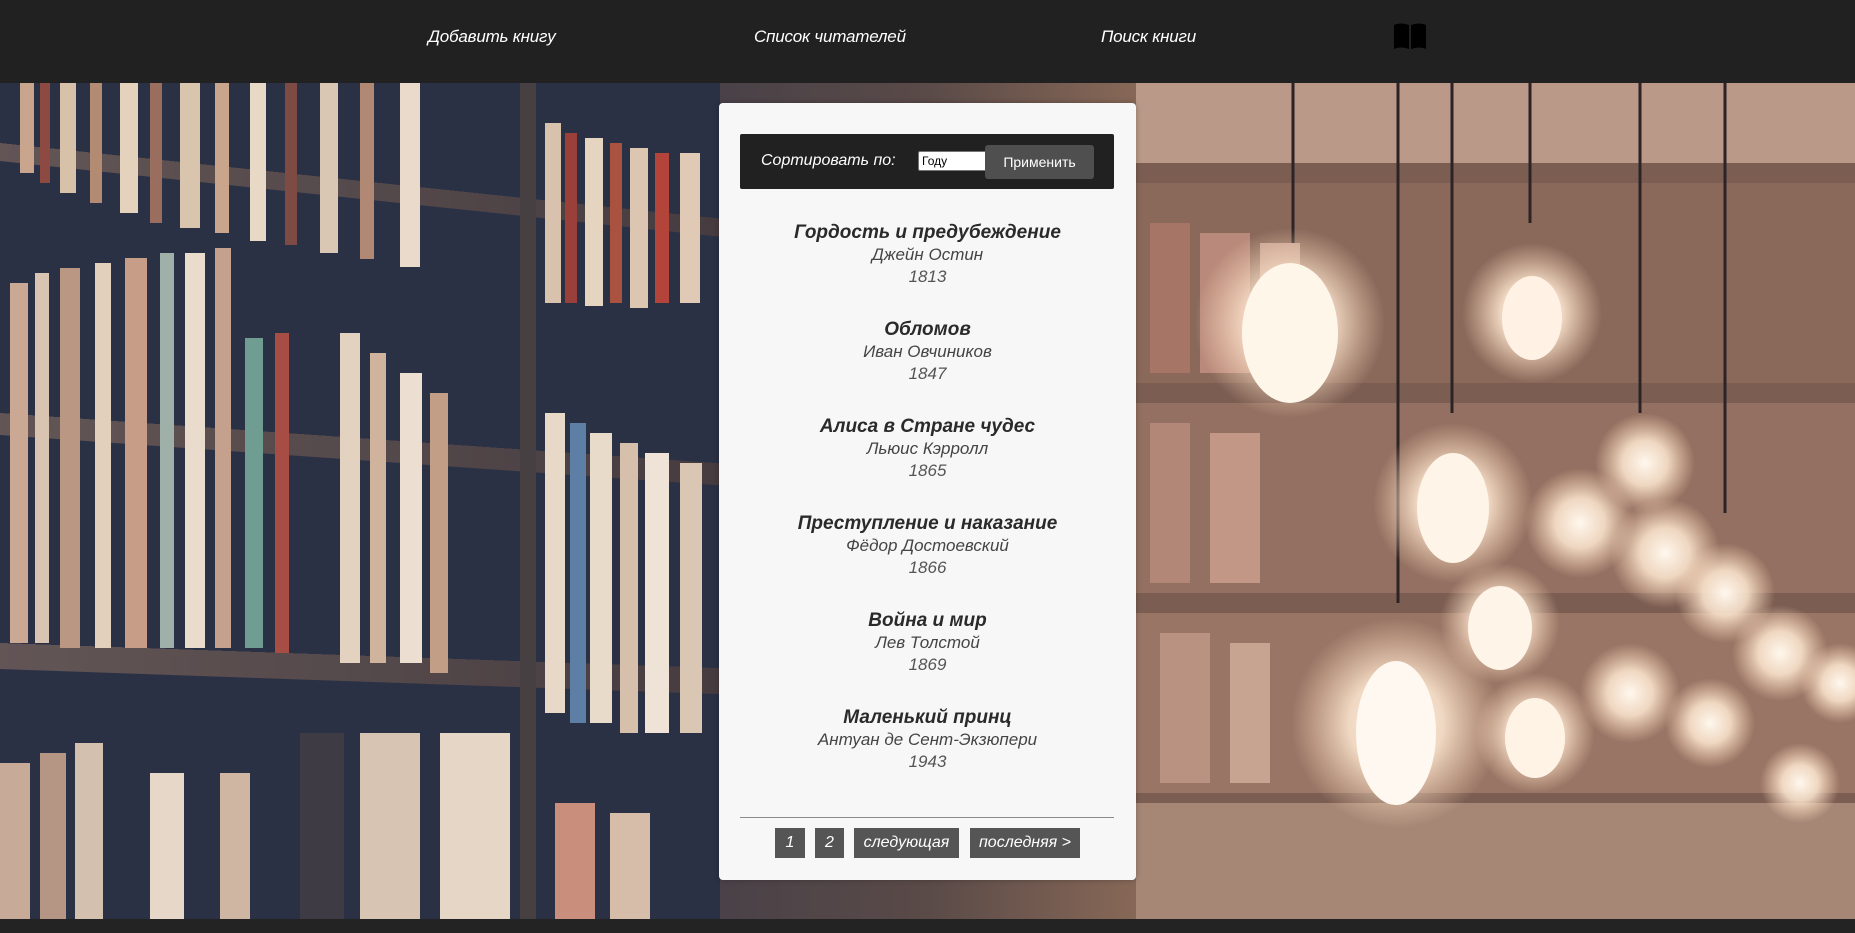  I want to click on book-year: 1865, so click(927, 470).